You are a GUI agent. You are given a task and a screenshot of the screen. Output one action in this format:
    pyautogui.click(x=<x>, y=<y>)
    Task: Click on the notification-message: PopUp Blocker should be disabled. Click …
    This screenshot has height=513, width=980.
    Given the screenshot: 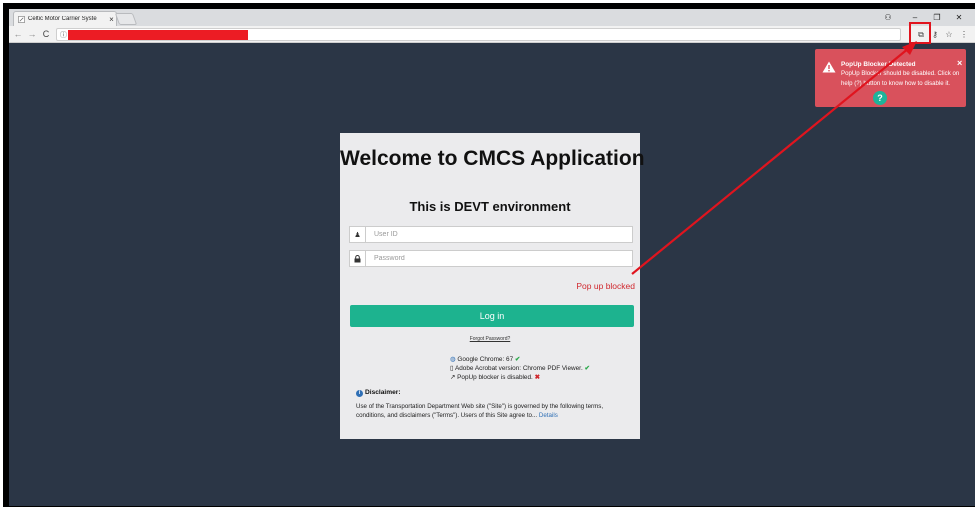 What is the action you would take?
    pyautogui.click(x=900, y=78)
    